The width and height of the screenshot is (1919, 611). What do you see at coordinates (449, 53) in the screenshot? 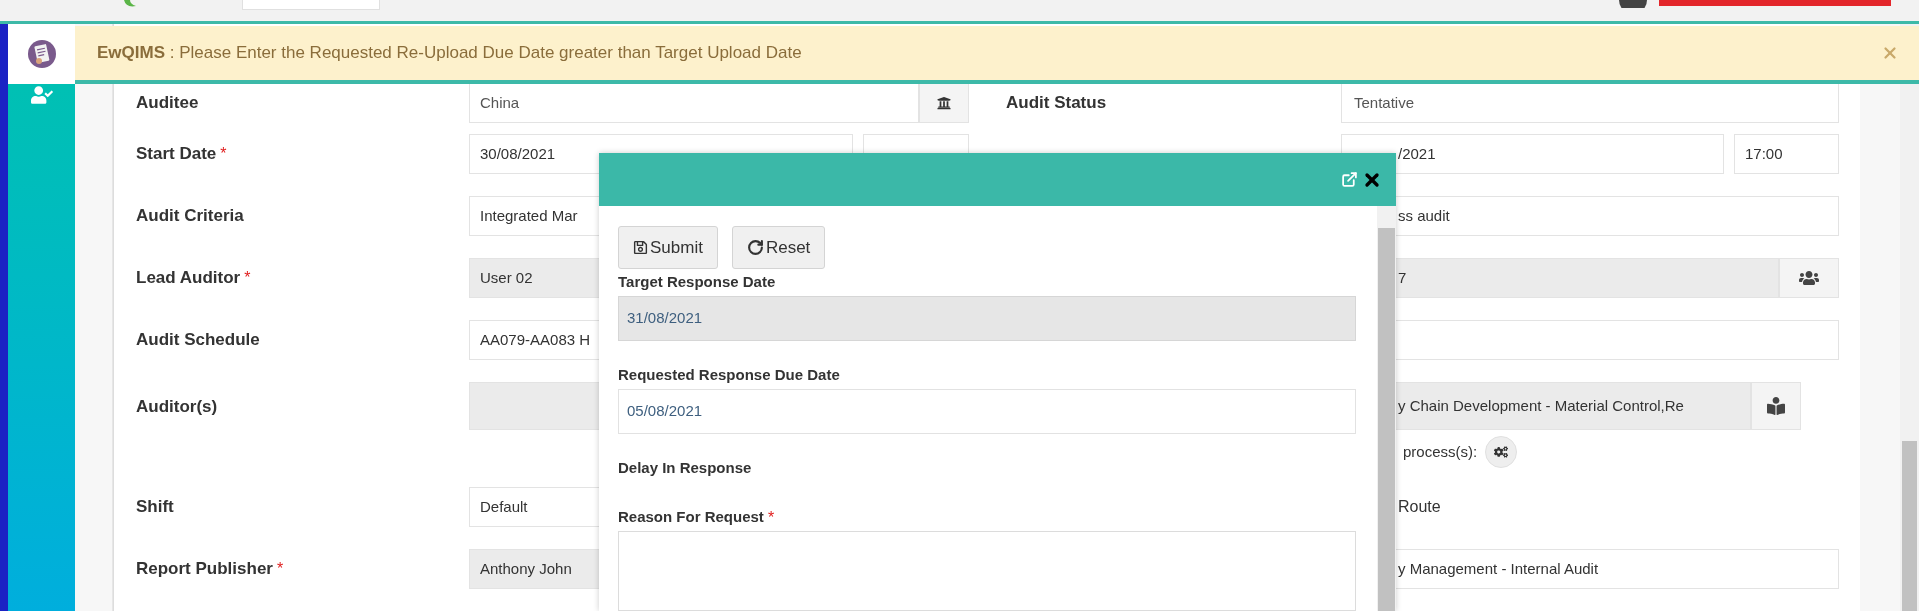
I see `alert-message: EwQIMS : Please Enter the Requested Re-Upload Due Date greater than Target Upload Date` at bounding box center [449, 53].